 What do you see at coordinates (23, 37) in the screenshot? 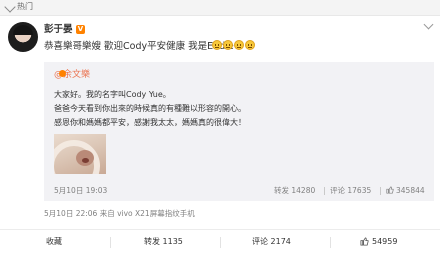
I see `avatar` at bounding box center [23, 37].